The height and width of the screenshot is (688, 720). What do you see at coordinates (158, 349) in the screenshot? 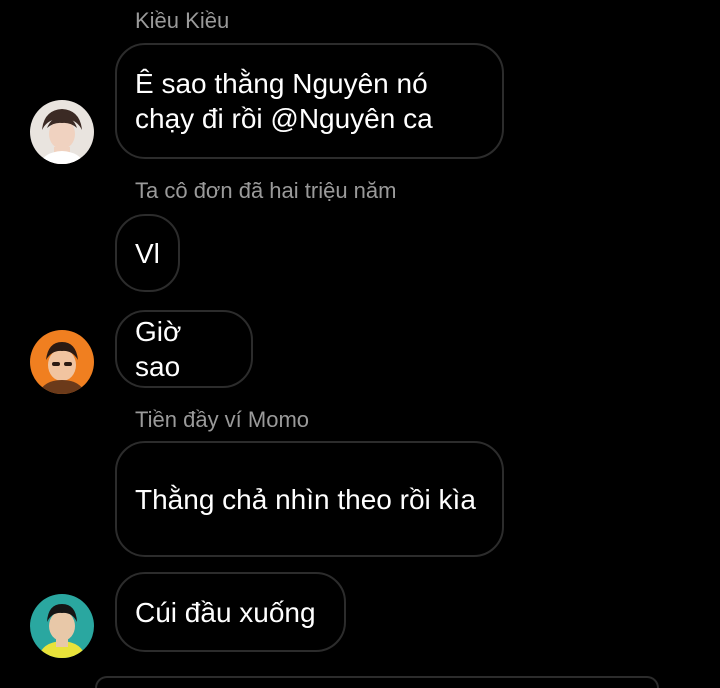
I see `message-text: Giờ sao` at bounding box center [158, 349].